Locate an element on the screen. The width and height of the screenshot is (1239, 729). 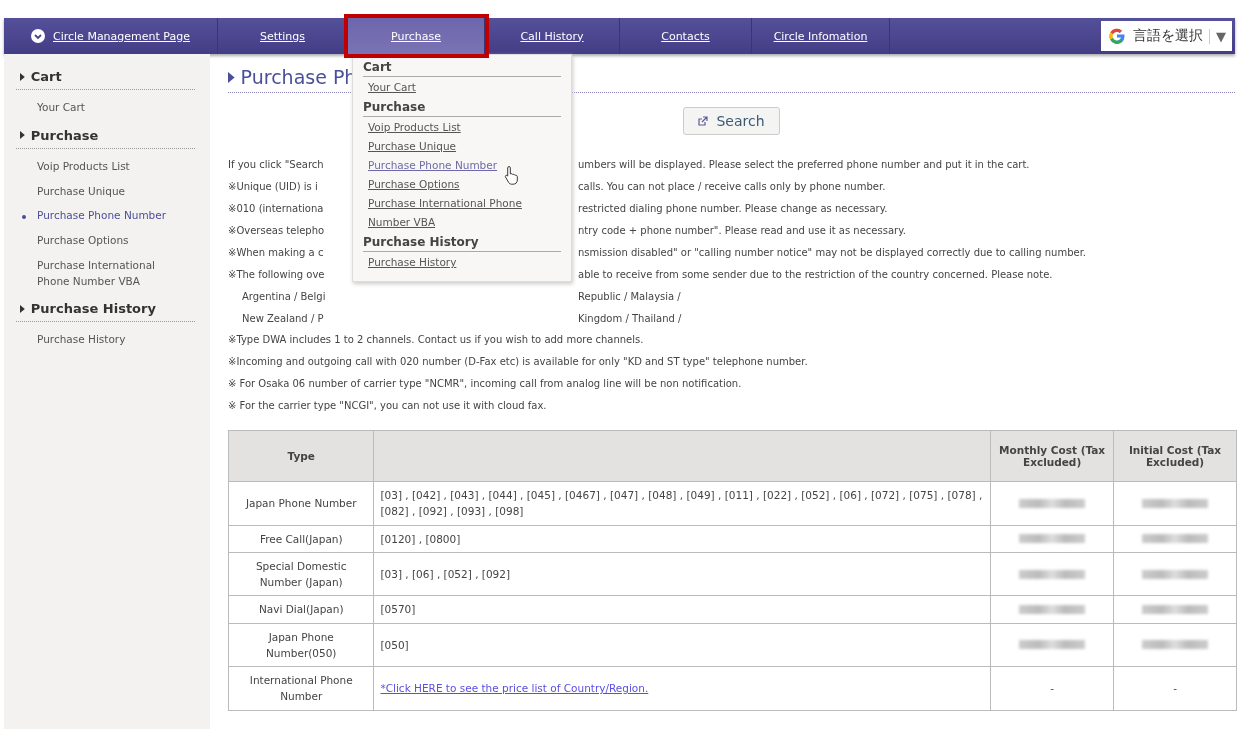
menu-link: Purchase Phone Number is located at coordinates (464, 165).